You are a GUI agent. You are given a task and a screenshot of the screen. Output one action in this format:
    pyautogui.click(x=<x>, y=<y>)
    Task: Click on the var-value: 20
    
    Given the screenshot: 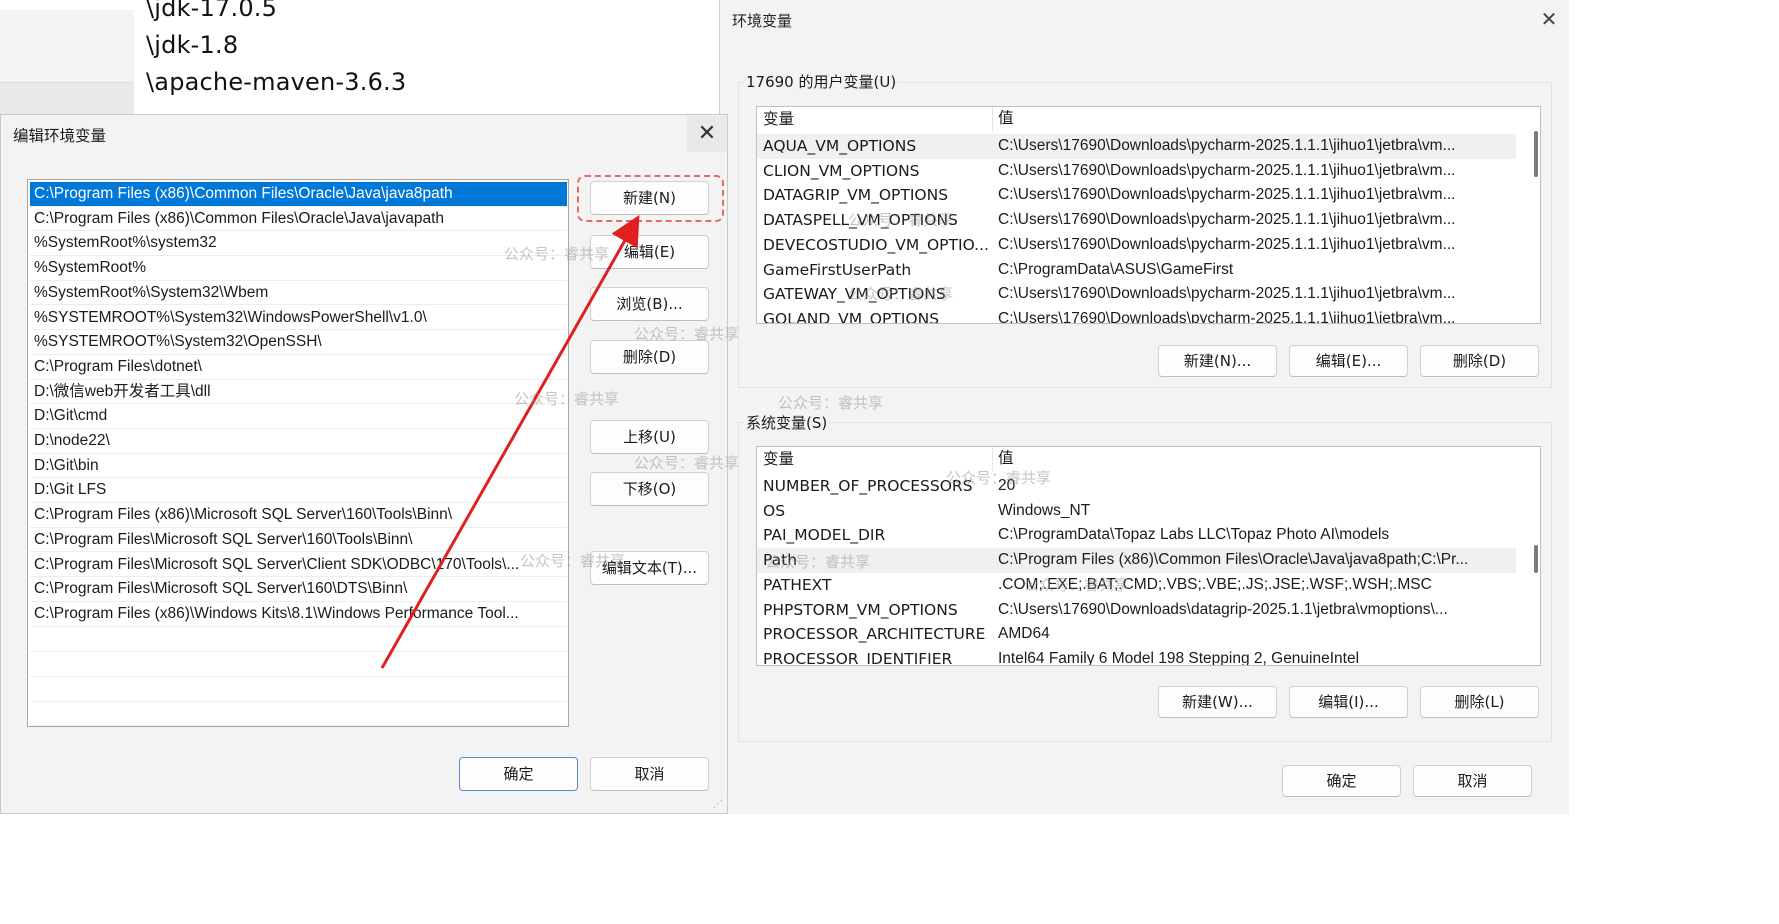 What is the action you would take?
    pyautogui.click(x=1007, y=485)
    